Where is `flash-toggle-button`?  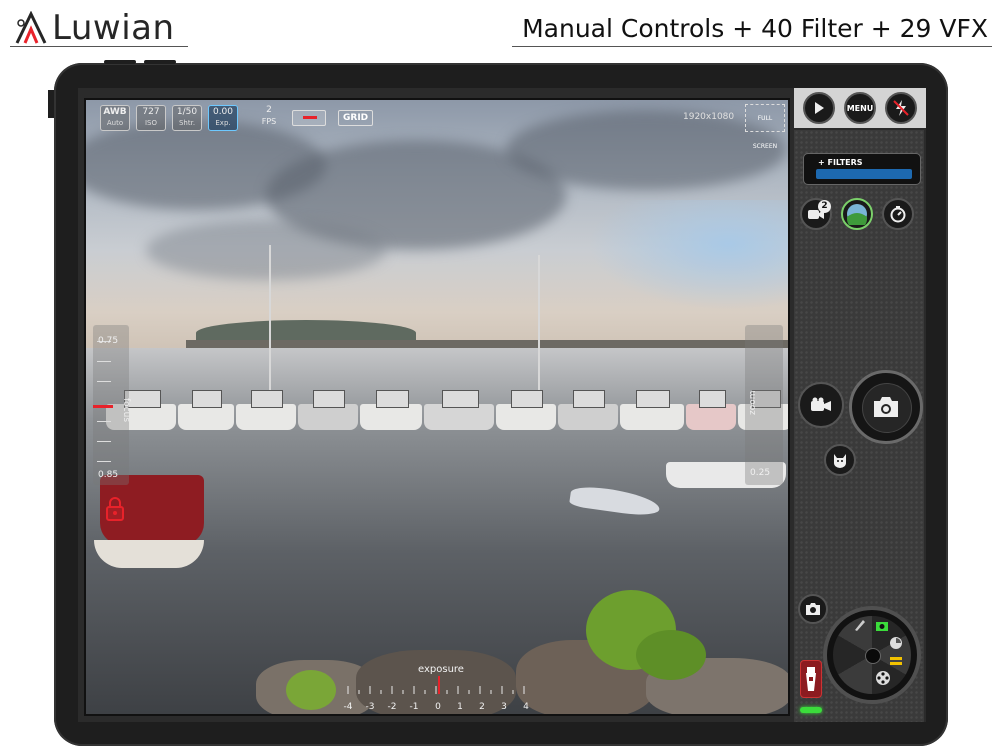 flash-toggle-button is located at coordinates (901, 108).